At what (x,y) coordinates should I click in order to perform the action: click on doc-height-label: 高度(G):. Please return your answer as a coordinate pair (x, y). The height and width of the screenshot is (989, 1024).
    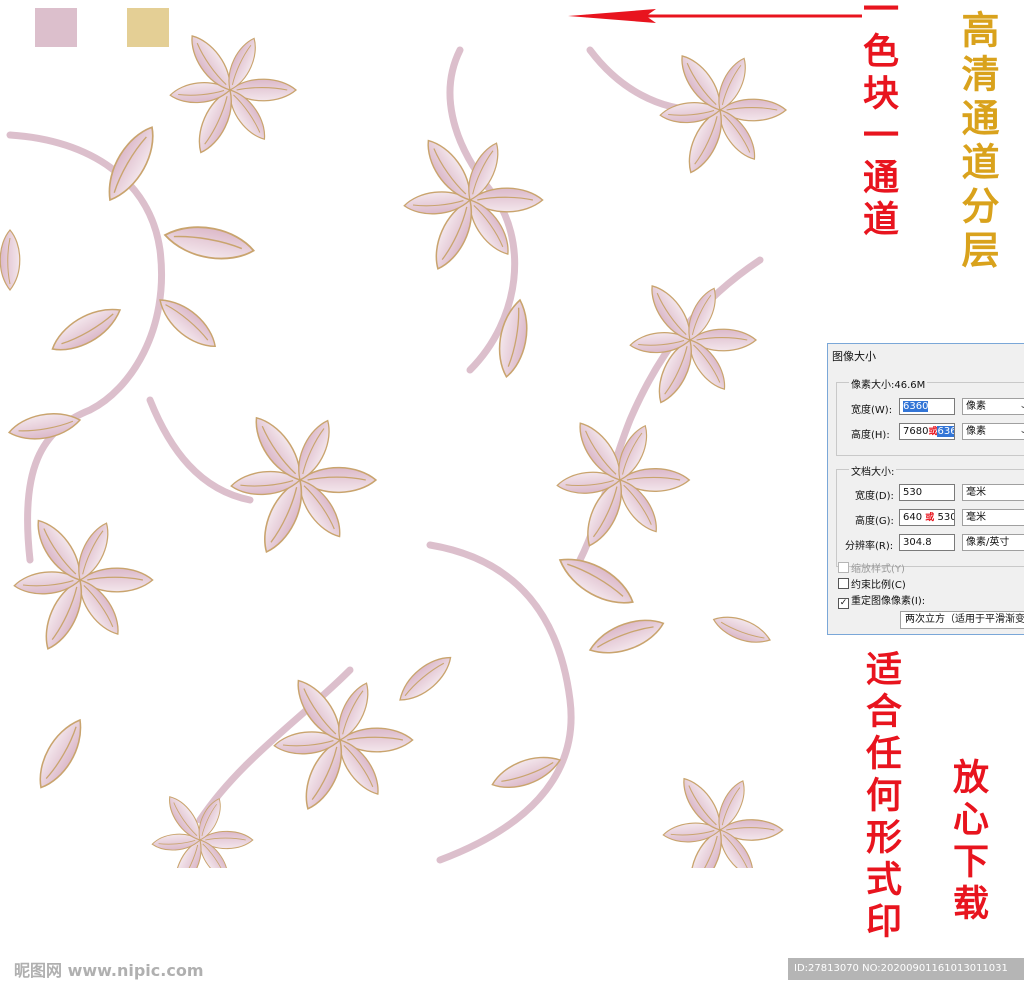
    Looking at the image, I should click on (874, 521).